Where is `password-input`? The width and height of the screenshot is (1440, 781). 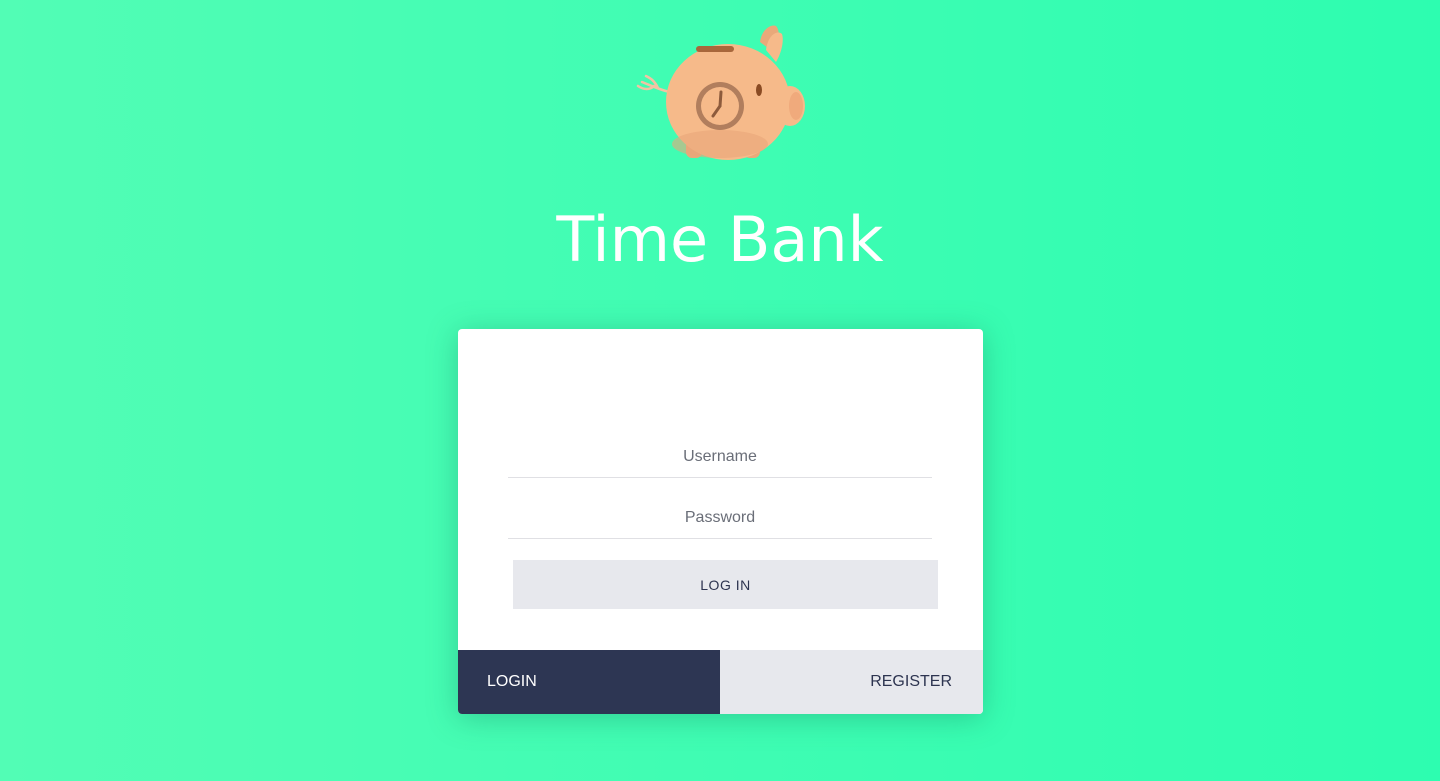
password-input is located at coordinates (720, 518).